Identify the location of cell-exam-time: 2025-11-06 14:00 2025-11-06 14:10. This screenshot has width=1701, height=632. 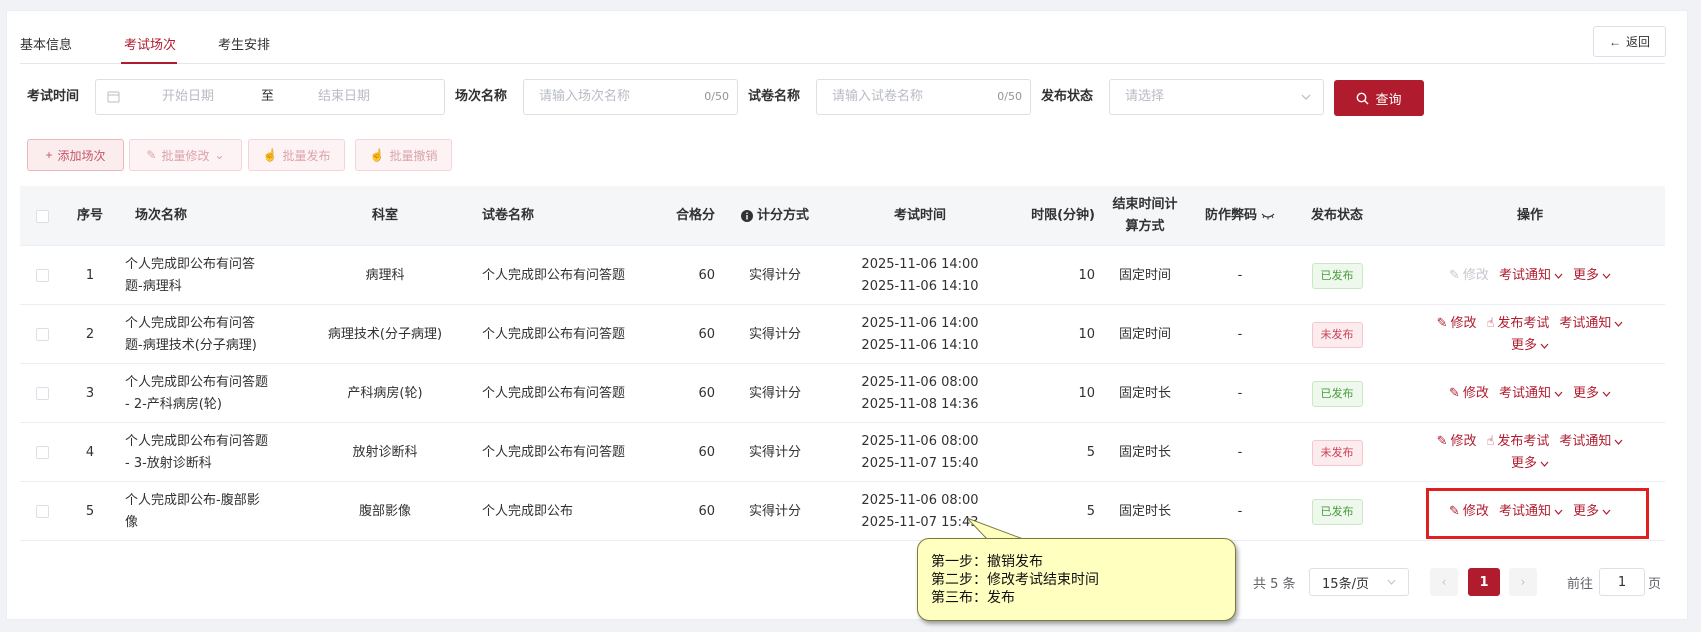
(920, 275).